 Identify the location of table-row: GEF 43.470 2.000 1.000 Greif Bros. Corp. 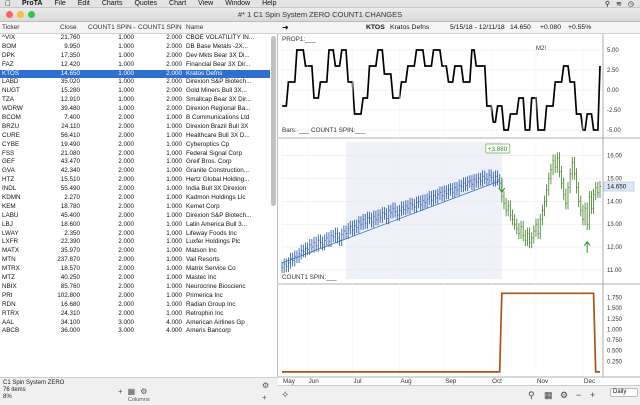
(135, 162).